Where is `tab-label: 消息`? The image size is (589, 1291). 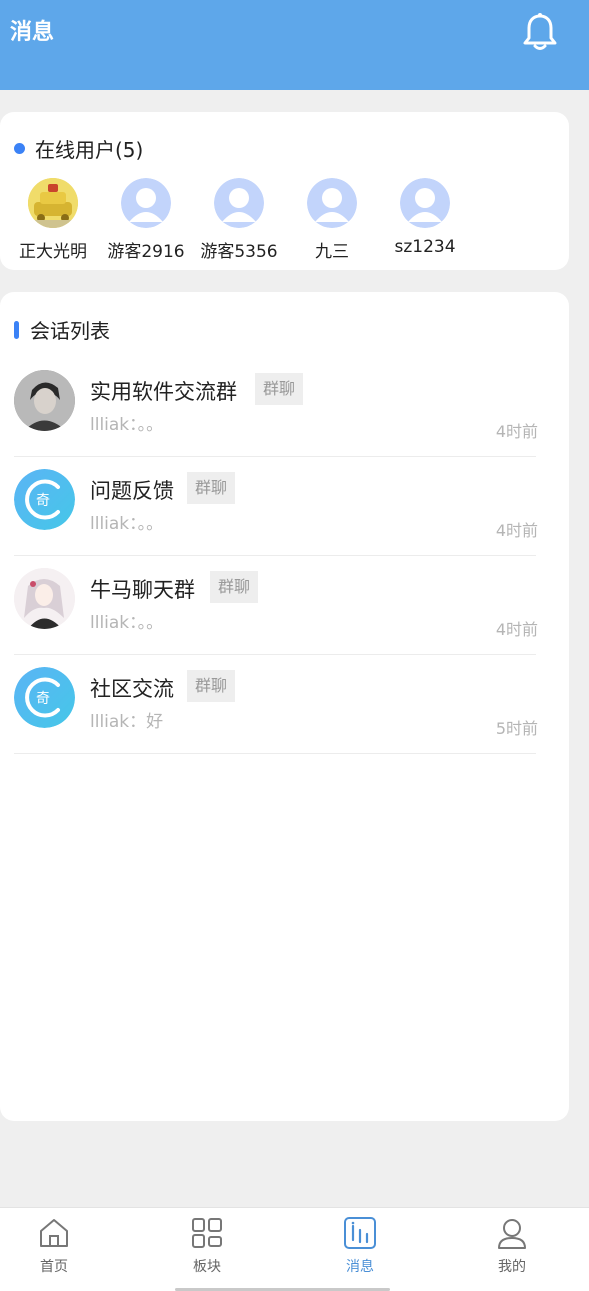 tab-label: 消息 is located at coordinates (360, 1267).